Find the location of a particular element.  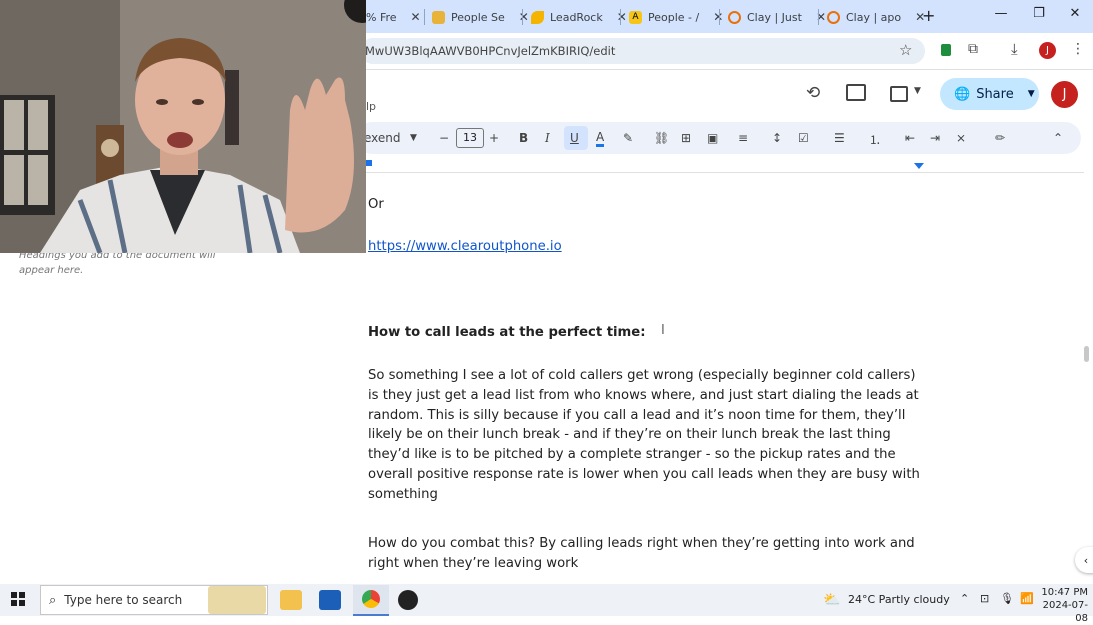

section-heading: How to call leads at the perfect time: is located at coordinates (507, 332).